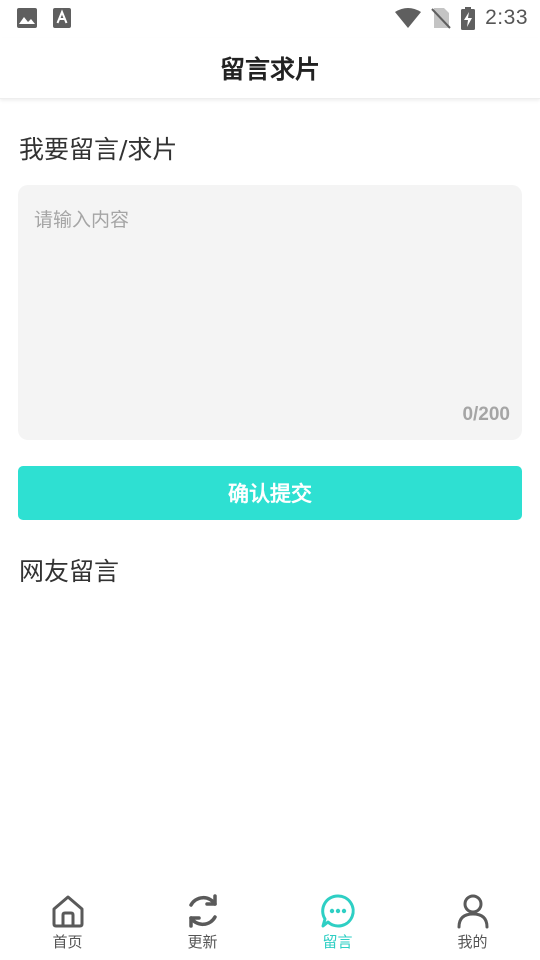 The width and height of the screenshot is (540, 960). Describe the element at coordinates (506, 17) in the screenshot. I see `status-time: 2:33` at that location.